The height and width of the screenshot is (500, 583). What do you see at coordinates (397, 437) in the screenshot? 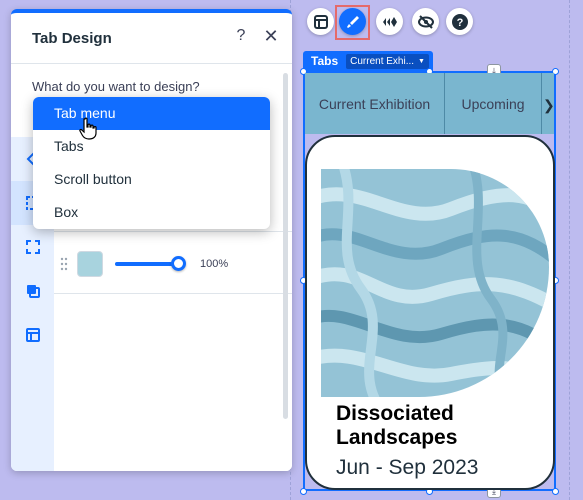
I see `card-title-line: Landscapes` at bounding box center [397, 437].